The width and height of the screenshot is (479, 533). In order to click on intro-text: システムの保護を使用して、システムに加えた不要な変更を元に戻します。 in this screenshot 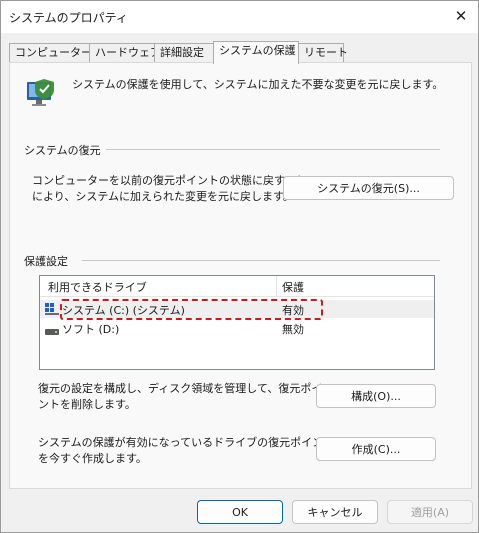, I will do `click(258, 84)`.